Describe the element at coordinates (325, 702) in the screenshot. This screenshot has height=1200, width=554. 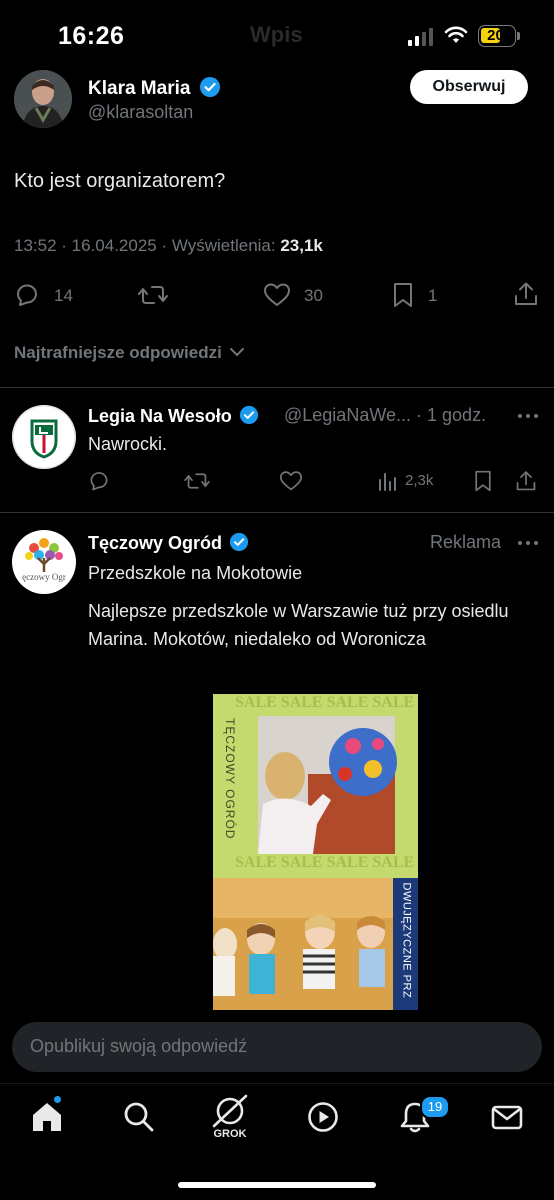
I see `ad-image-sale-text-top: SALE SALE SALE SALE` at that location.